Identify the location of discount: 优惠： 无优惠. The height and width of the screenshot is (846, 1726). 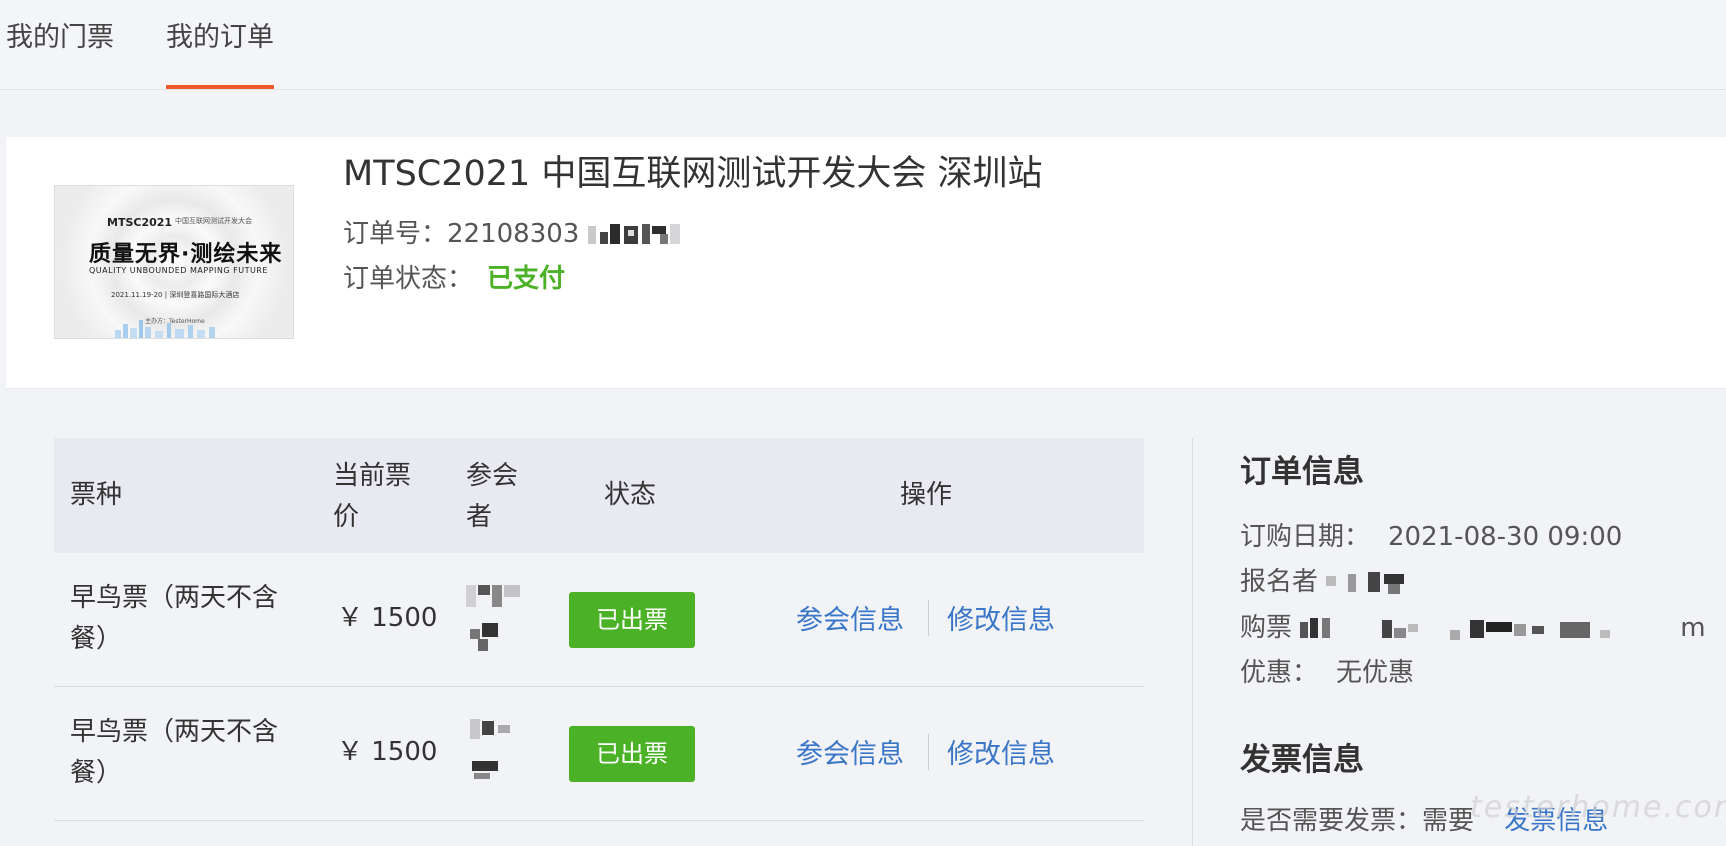
(1327, 670).